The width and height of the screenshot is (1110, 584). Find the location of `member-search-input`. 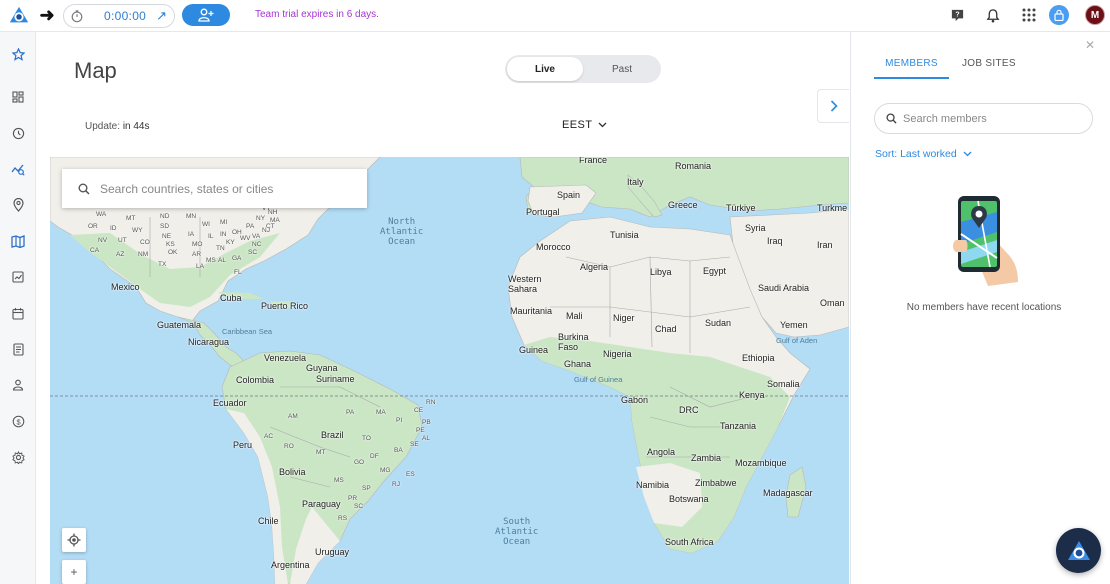

member-search-input is located at coordinates (993, 118).